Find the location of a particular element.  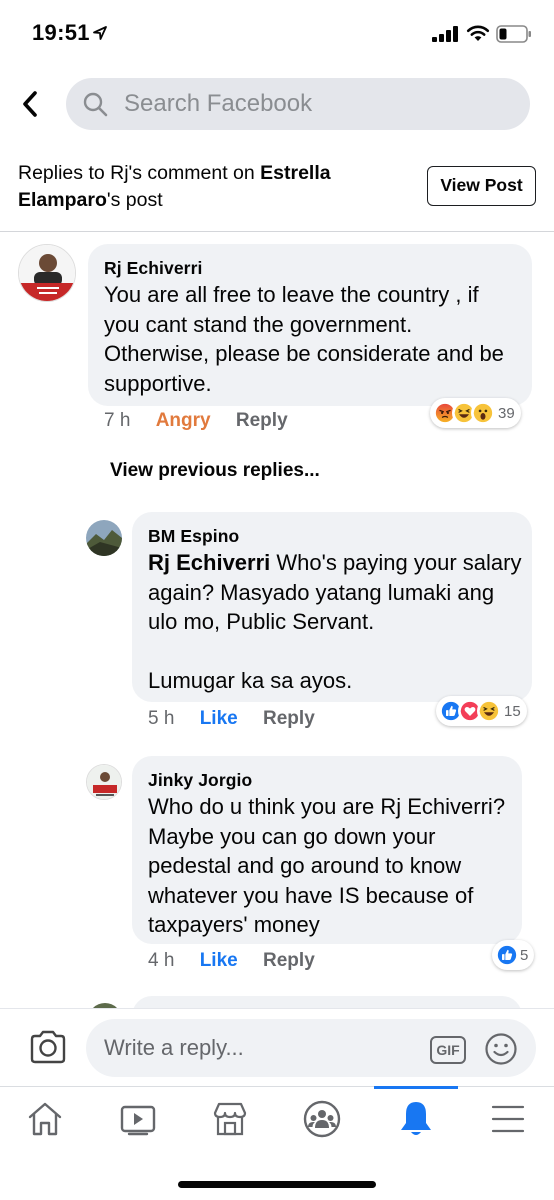

search-bar is located at coordinates (298, 104).